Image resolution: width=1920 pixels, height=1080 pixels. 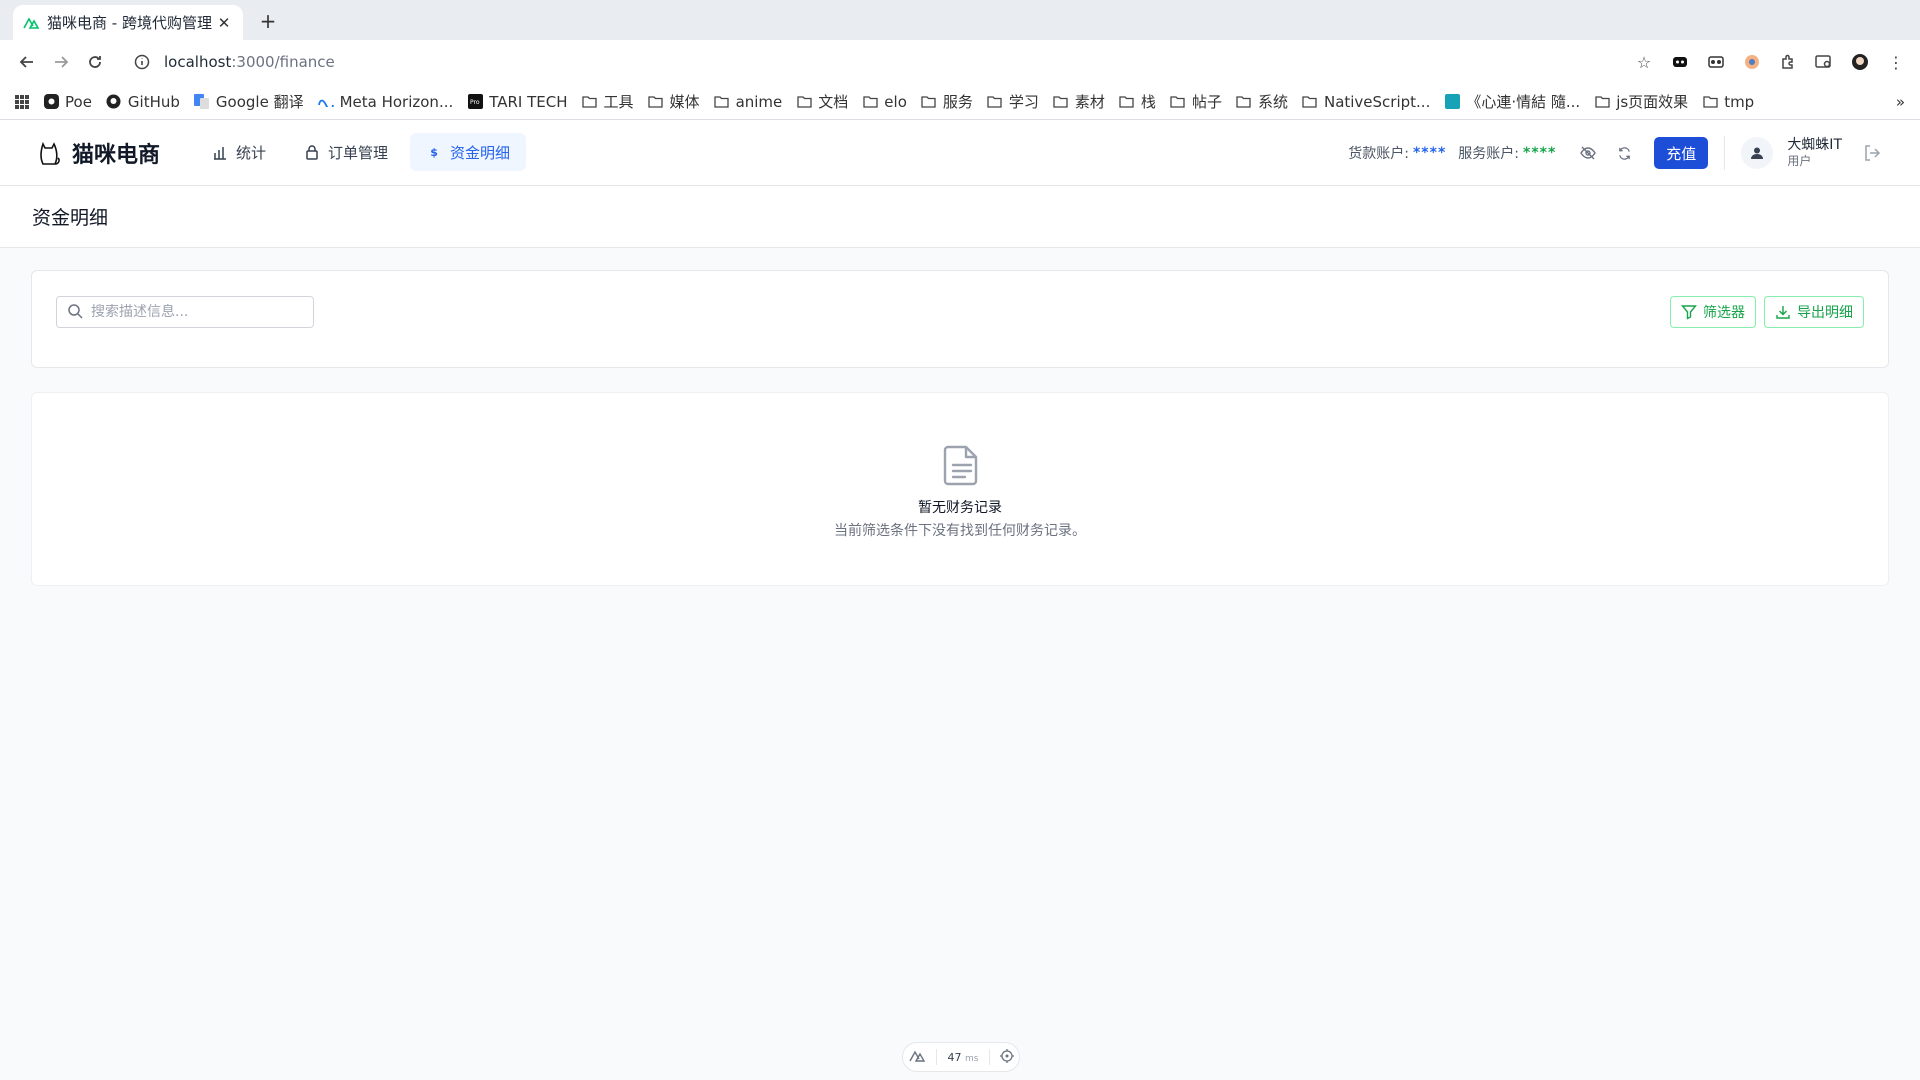 What do you see at coordinates (480, 152) in the screenshot?
I see `nav-finance-label: 资金明细` at bounding box center [480, 152].